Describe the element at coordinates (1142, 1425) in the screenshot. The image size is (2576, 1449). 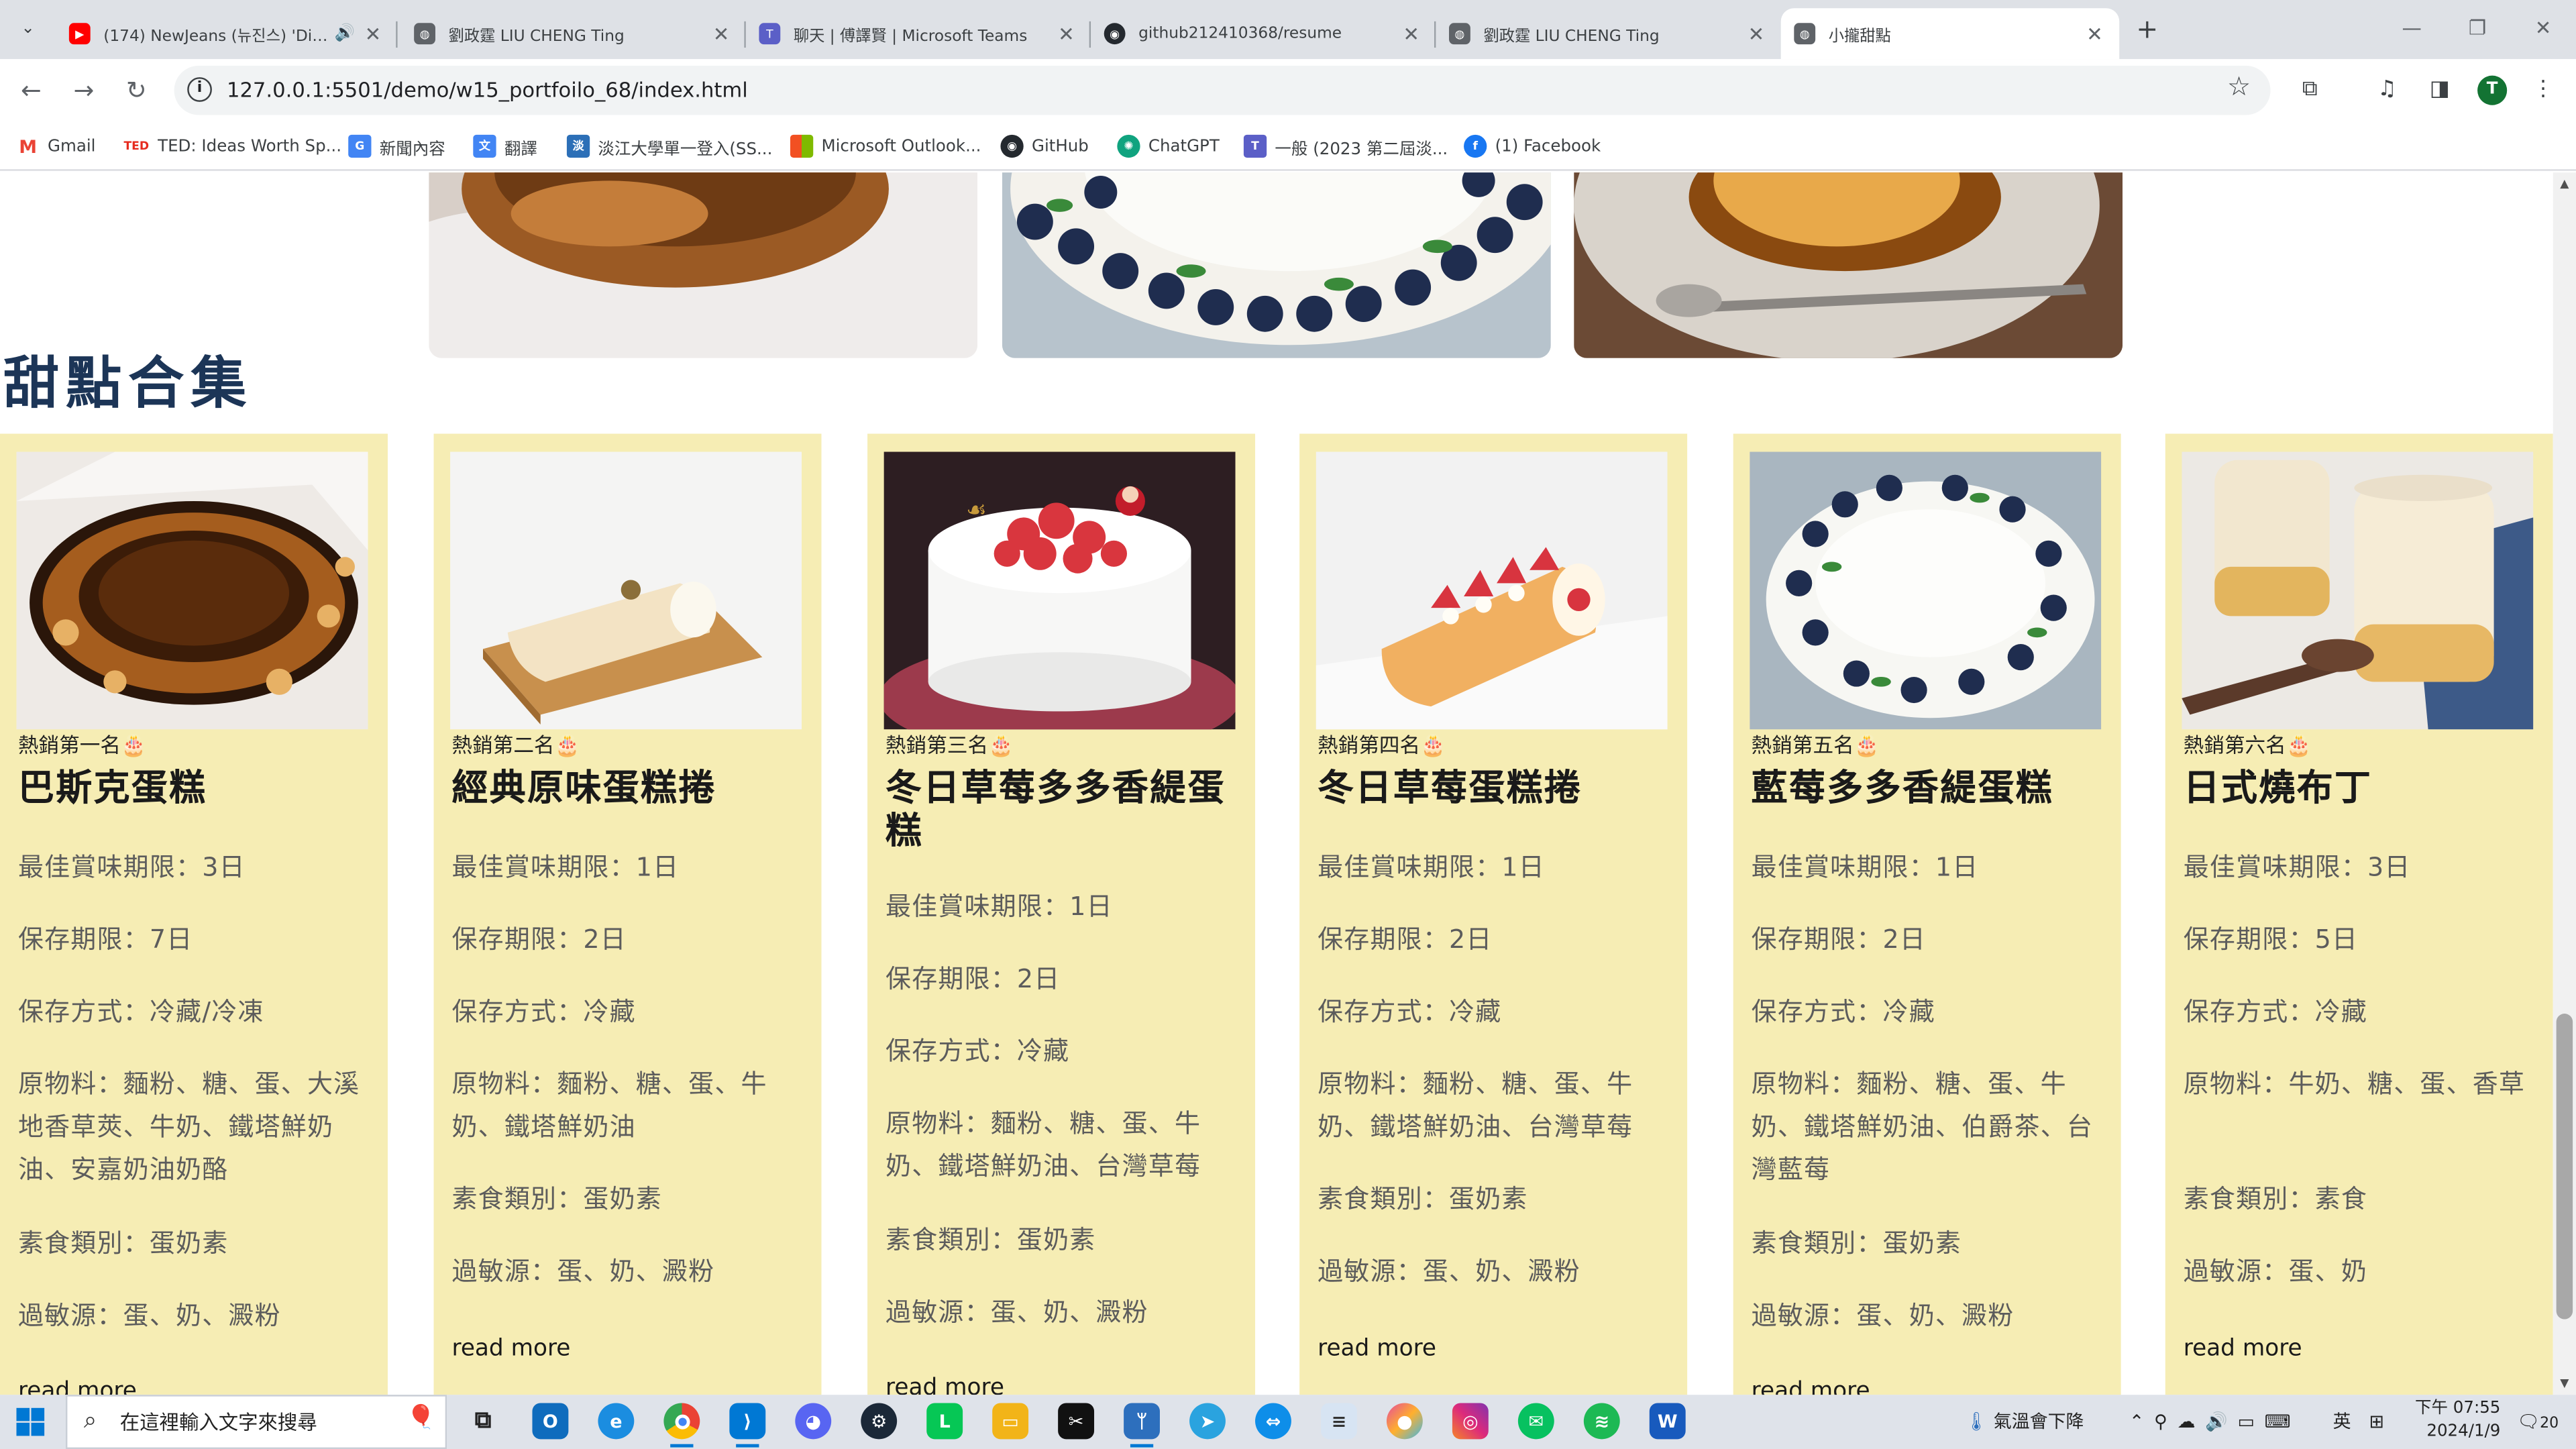
I see `sourcetree-icon: ᛘ` at that location.